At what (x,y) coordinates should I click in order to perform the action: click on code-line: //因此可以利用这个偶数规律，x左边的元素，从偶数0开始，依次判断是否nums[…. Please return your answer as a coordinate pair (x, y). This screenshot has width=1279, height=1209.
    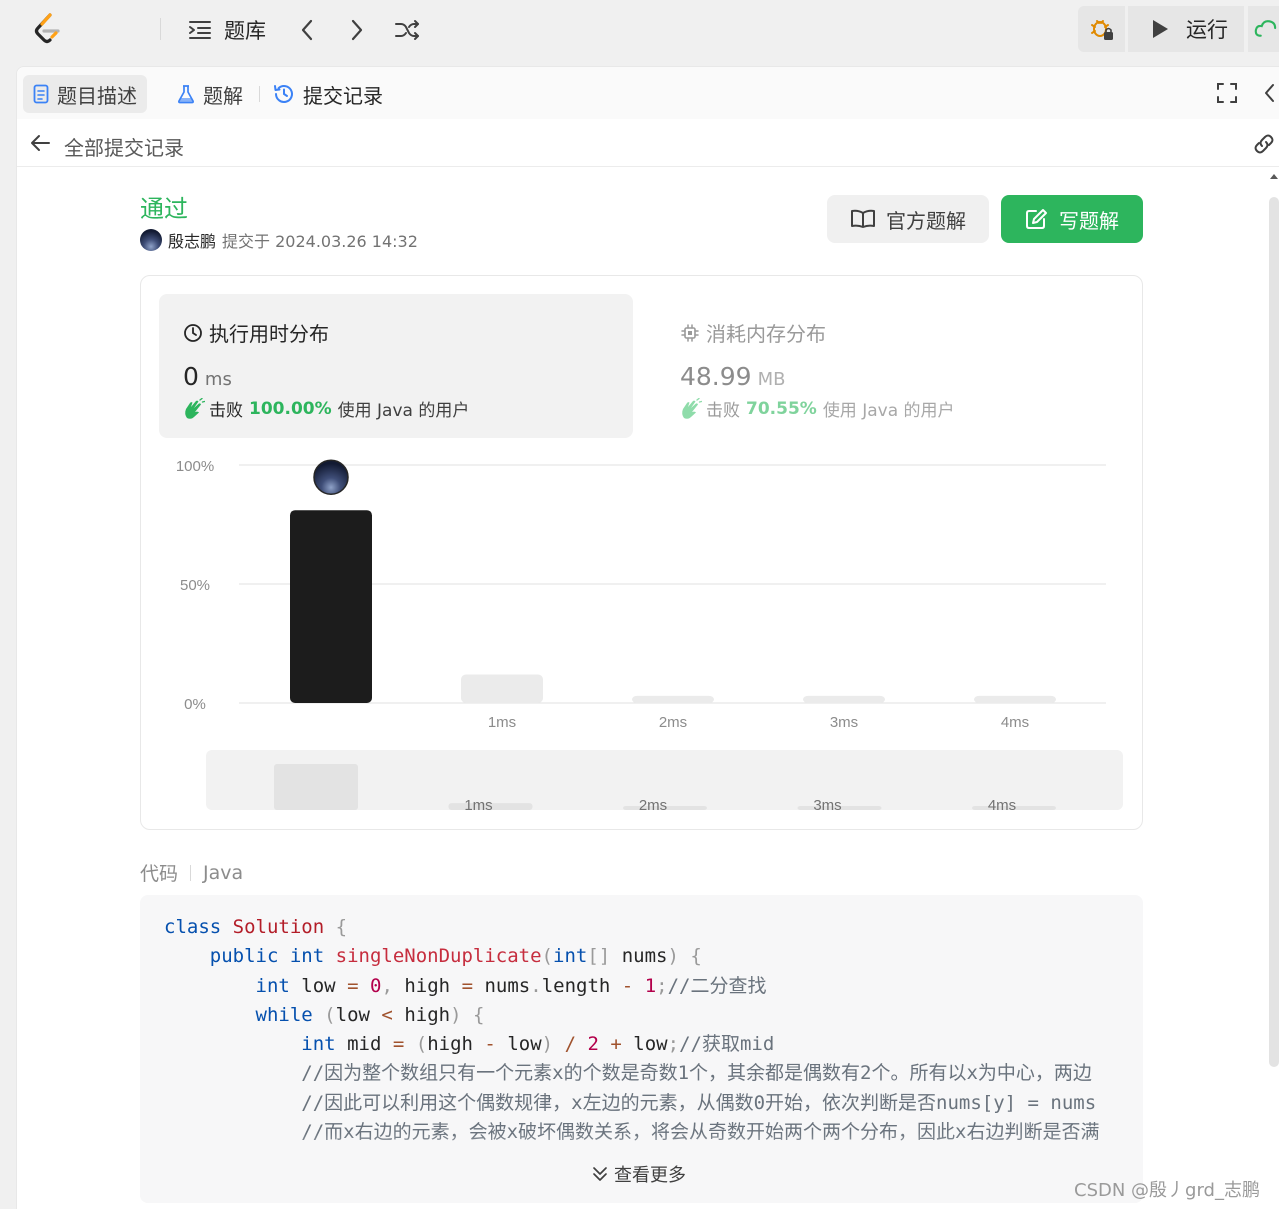
    Looking at the image, I should click on (699, 1102).